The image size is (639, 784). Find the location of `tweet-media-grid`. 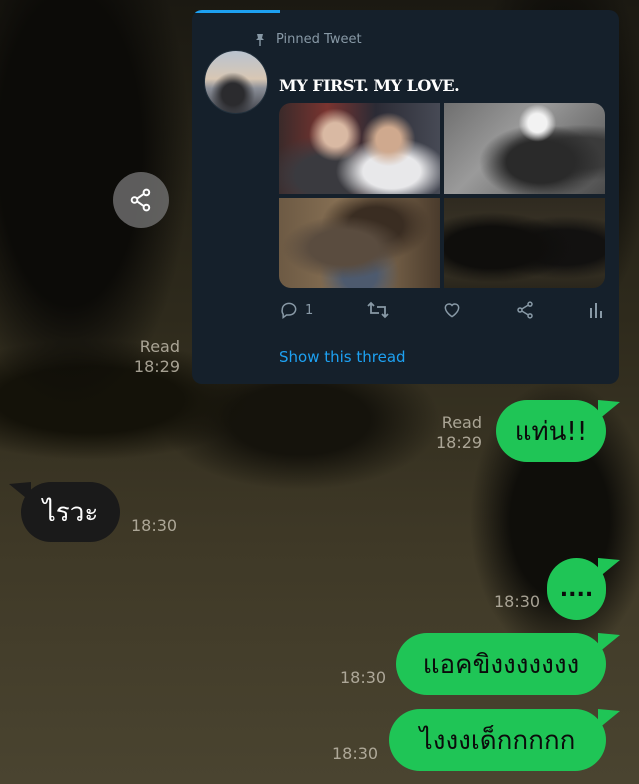

tweet-media-grid is located at coordinates (442, 195).